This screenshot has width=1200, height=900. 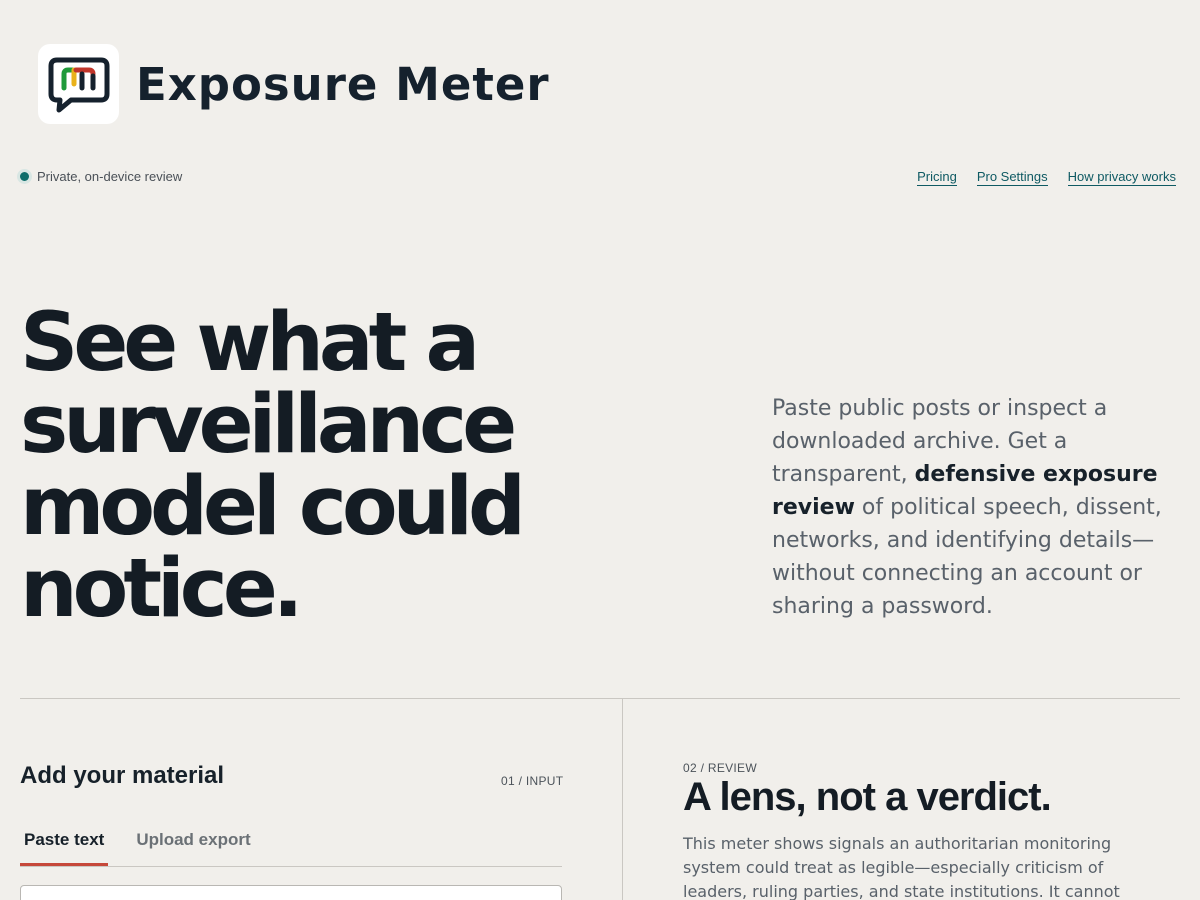 What do you see at coordinates (193, 847) in the screenshot?
I see `tab-upload-export: Upload export` at bounding box center [193, 847].